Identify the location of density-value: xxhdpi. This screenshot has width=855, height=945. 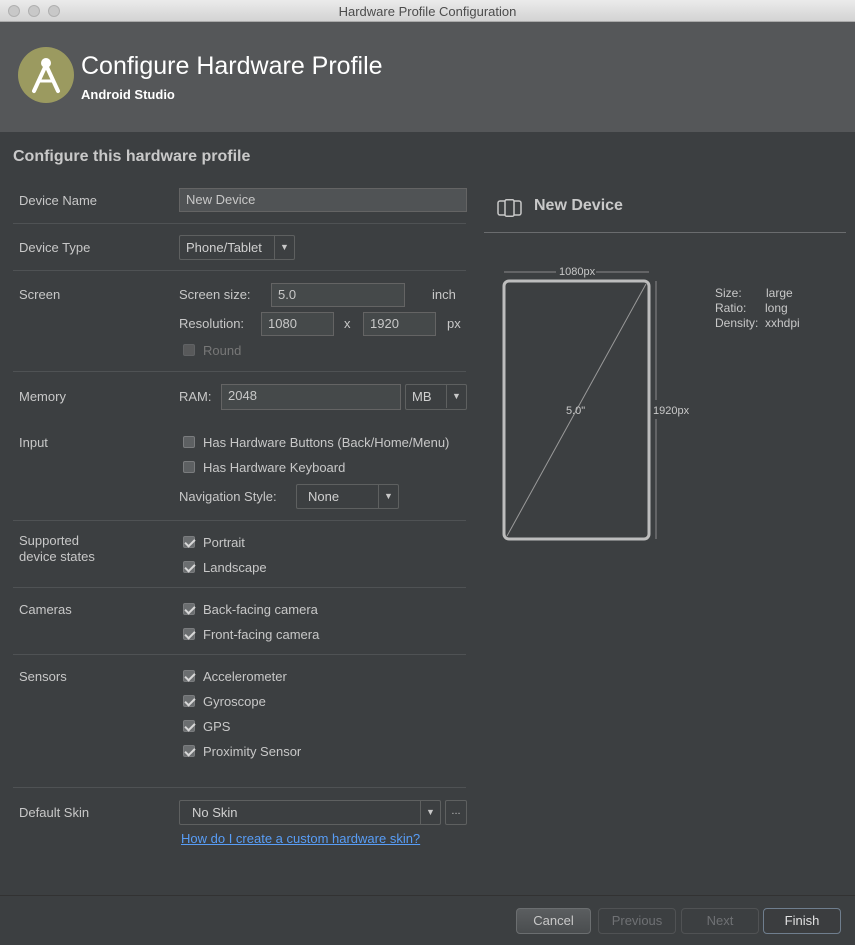
(782, 323).